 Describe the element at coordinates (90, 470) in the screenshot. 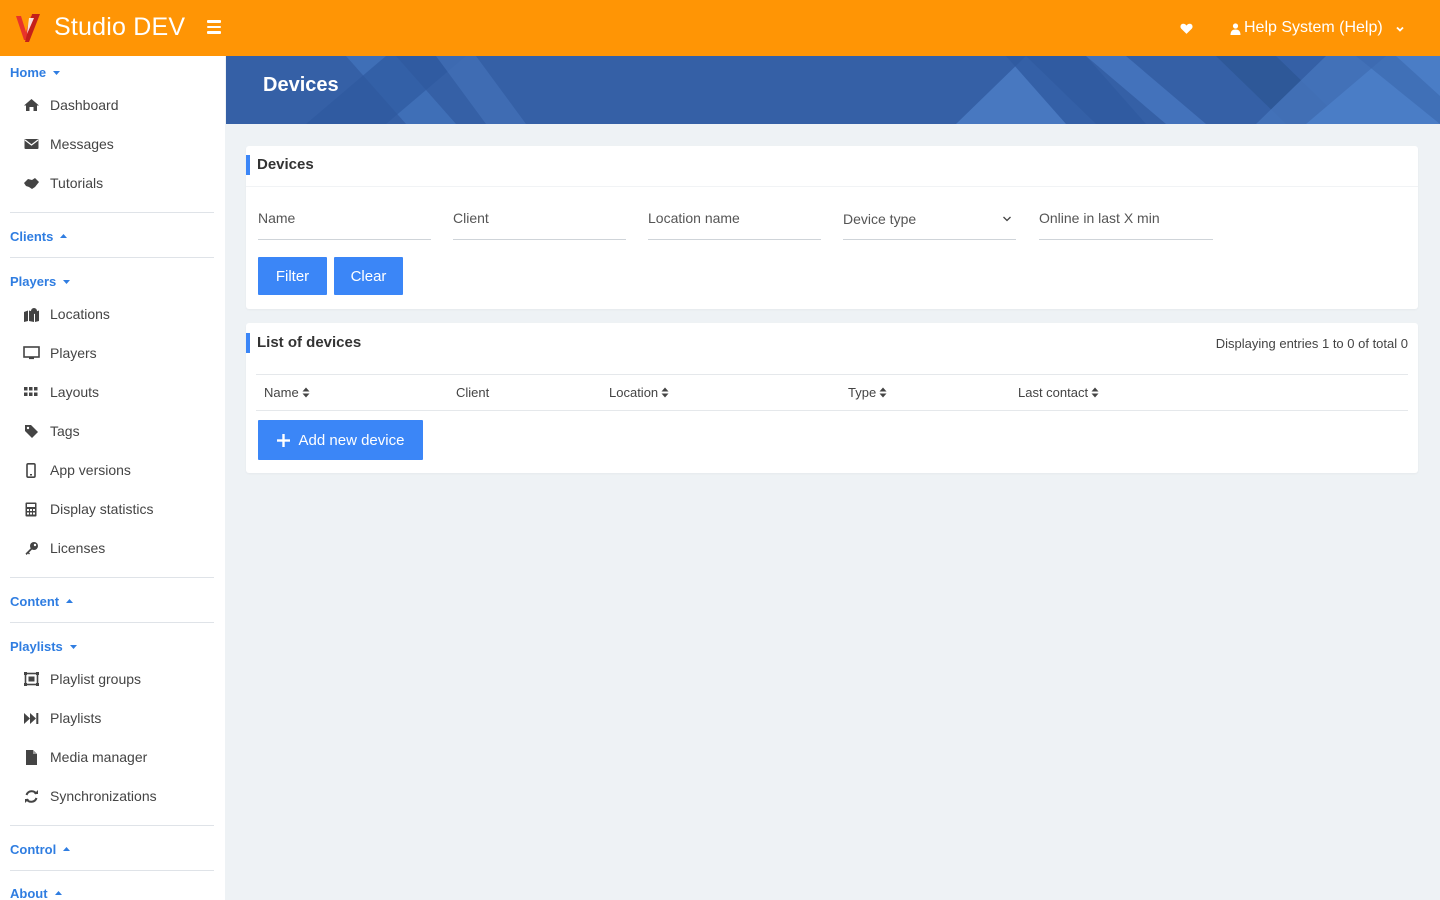

I see `sidebar-item-label: App versions` at that location.